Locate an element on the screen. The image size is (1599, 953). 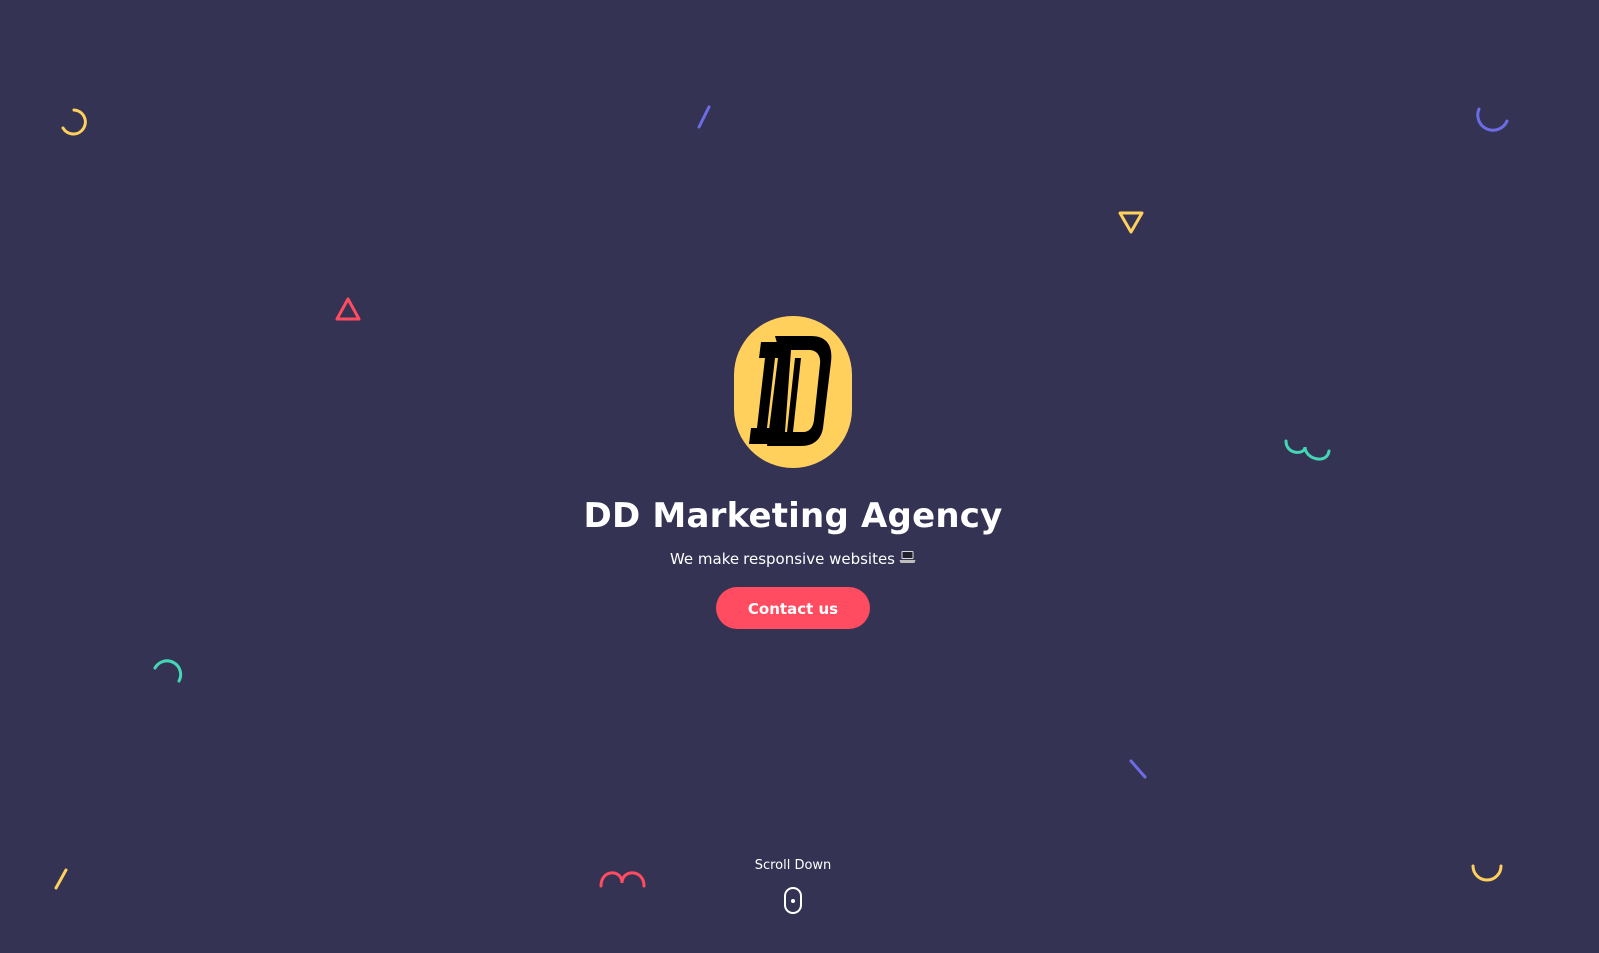
scroll-down-label: Scroll Down is located at coordinates (793, 865).